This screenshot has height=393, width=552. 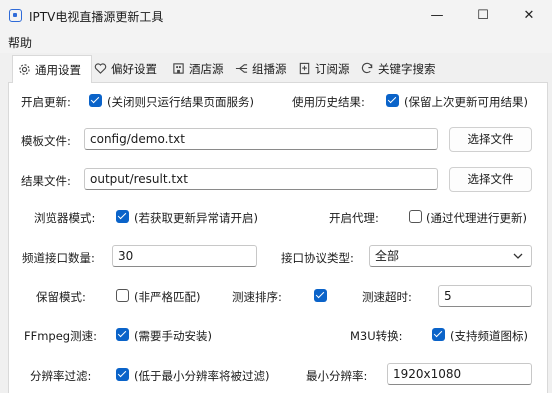 What do you see at coordinates (61, 376) in the screenshot?
I see `resolution-filter-label: 分辨率过滤:` at bounding box center [61, 376].